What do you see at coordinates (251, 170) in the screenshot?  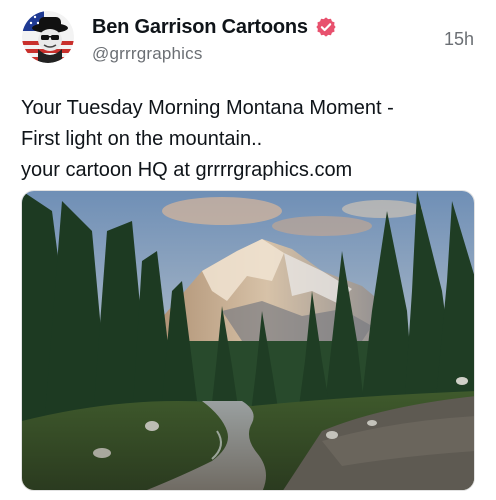 I see `post-text-line: your cartoon HQ at grrrrgraphics.com` at bounding box center [251, 170].